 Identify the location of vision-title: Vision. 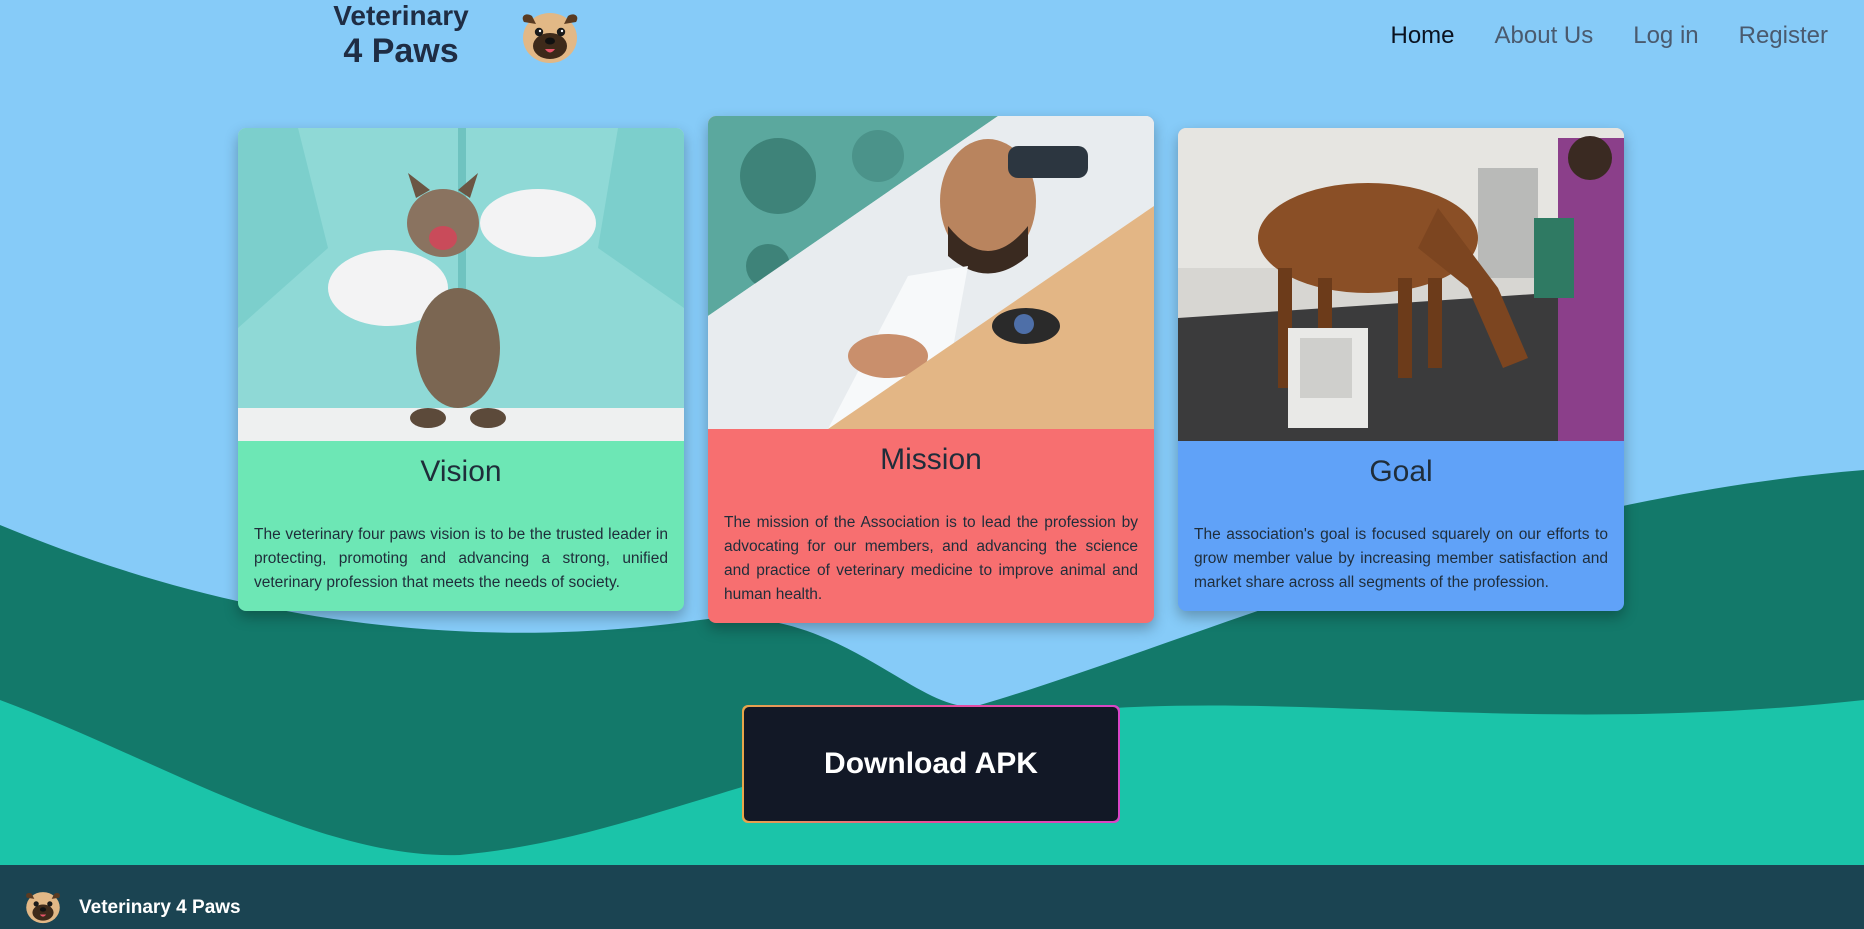
(461, 471).